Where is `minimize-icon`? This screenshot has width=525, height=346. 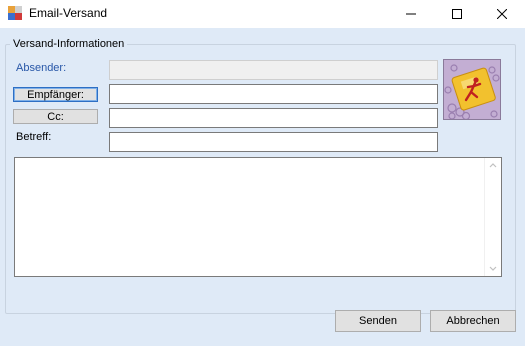 minimize-icon is located at coordinates (411, 14).